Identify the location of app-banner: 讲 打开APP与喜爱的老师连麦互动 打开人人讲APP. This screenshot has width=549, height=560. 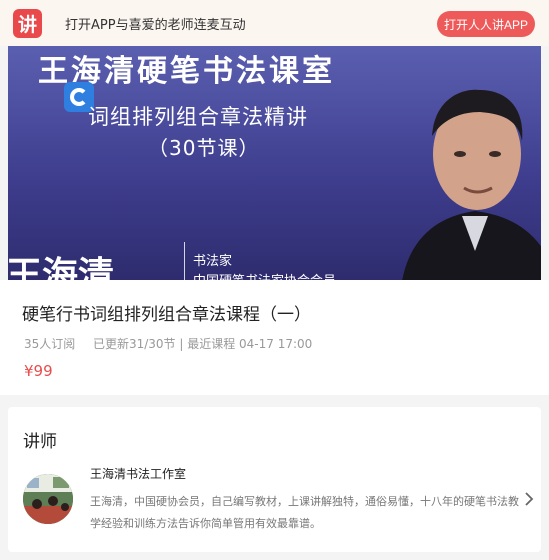
(274, 23).